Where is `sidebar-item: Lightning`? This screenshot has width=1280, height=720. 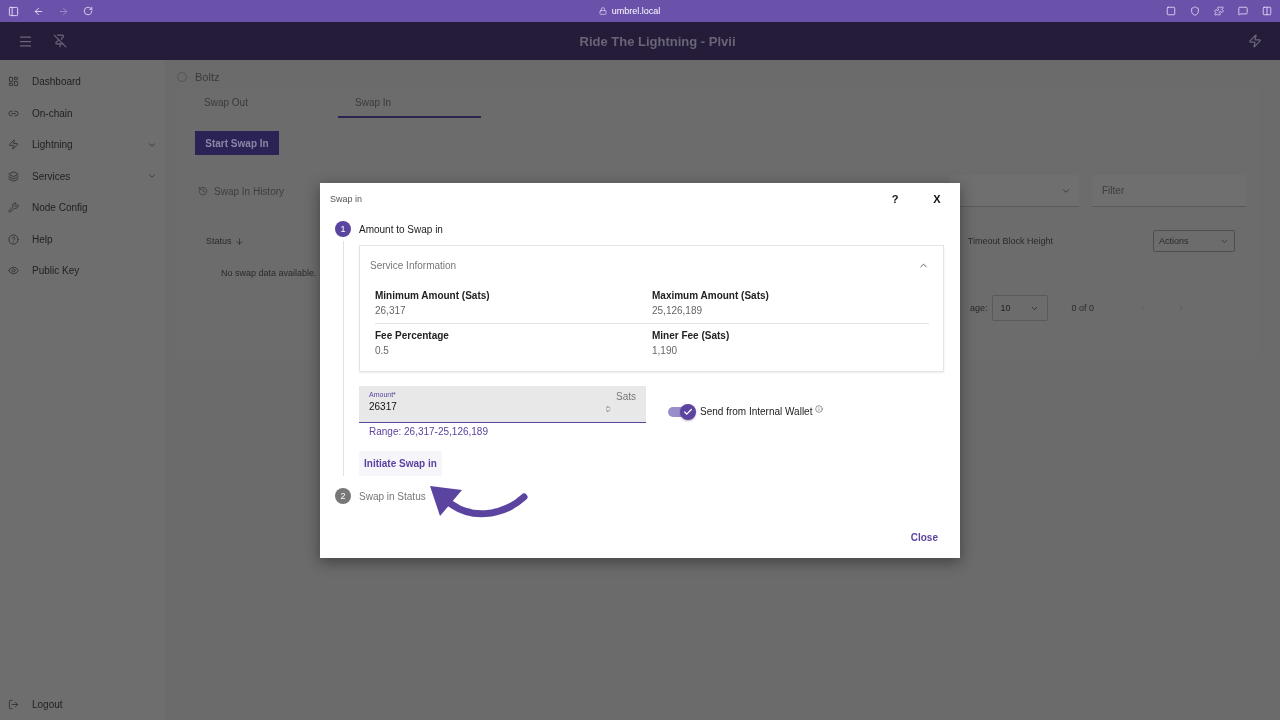
sidebar-item: Lightning is located at coordinates (82, 145).